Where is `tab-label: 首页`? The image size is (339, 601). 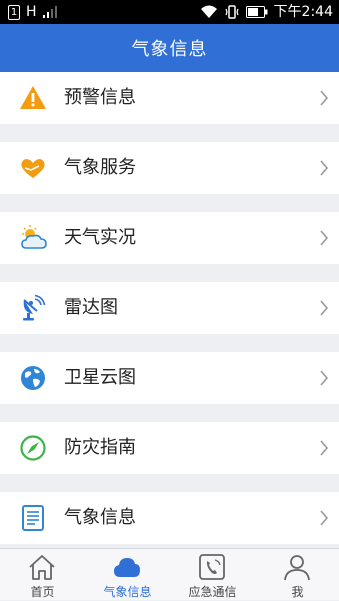 tab-label: 首页 is located at coordinates (42, 592).